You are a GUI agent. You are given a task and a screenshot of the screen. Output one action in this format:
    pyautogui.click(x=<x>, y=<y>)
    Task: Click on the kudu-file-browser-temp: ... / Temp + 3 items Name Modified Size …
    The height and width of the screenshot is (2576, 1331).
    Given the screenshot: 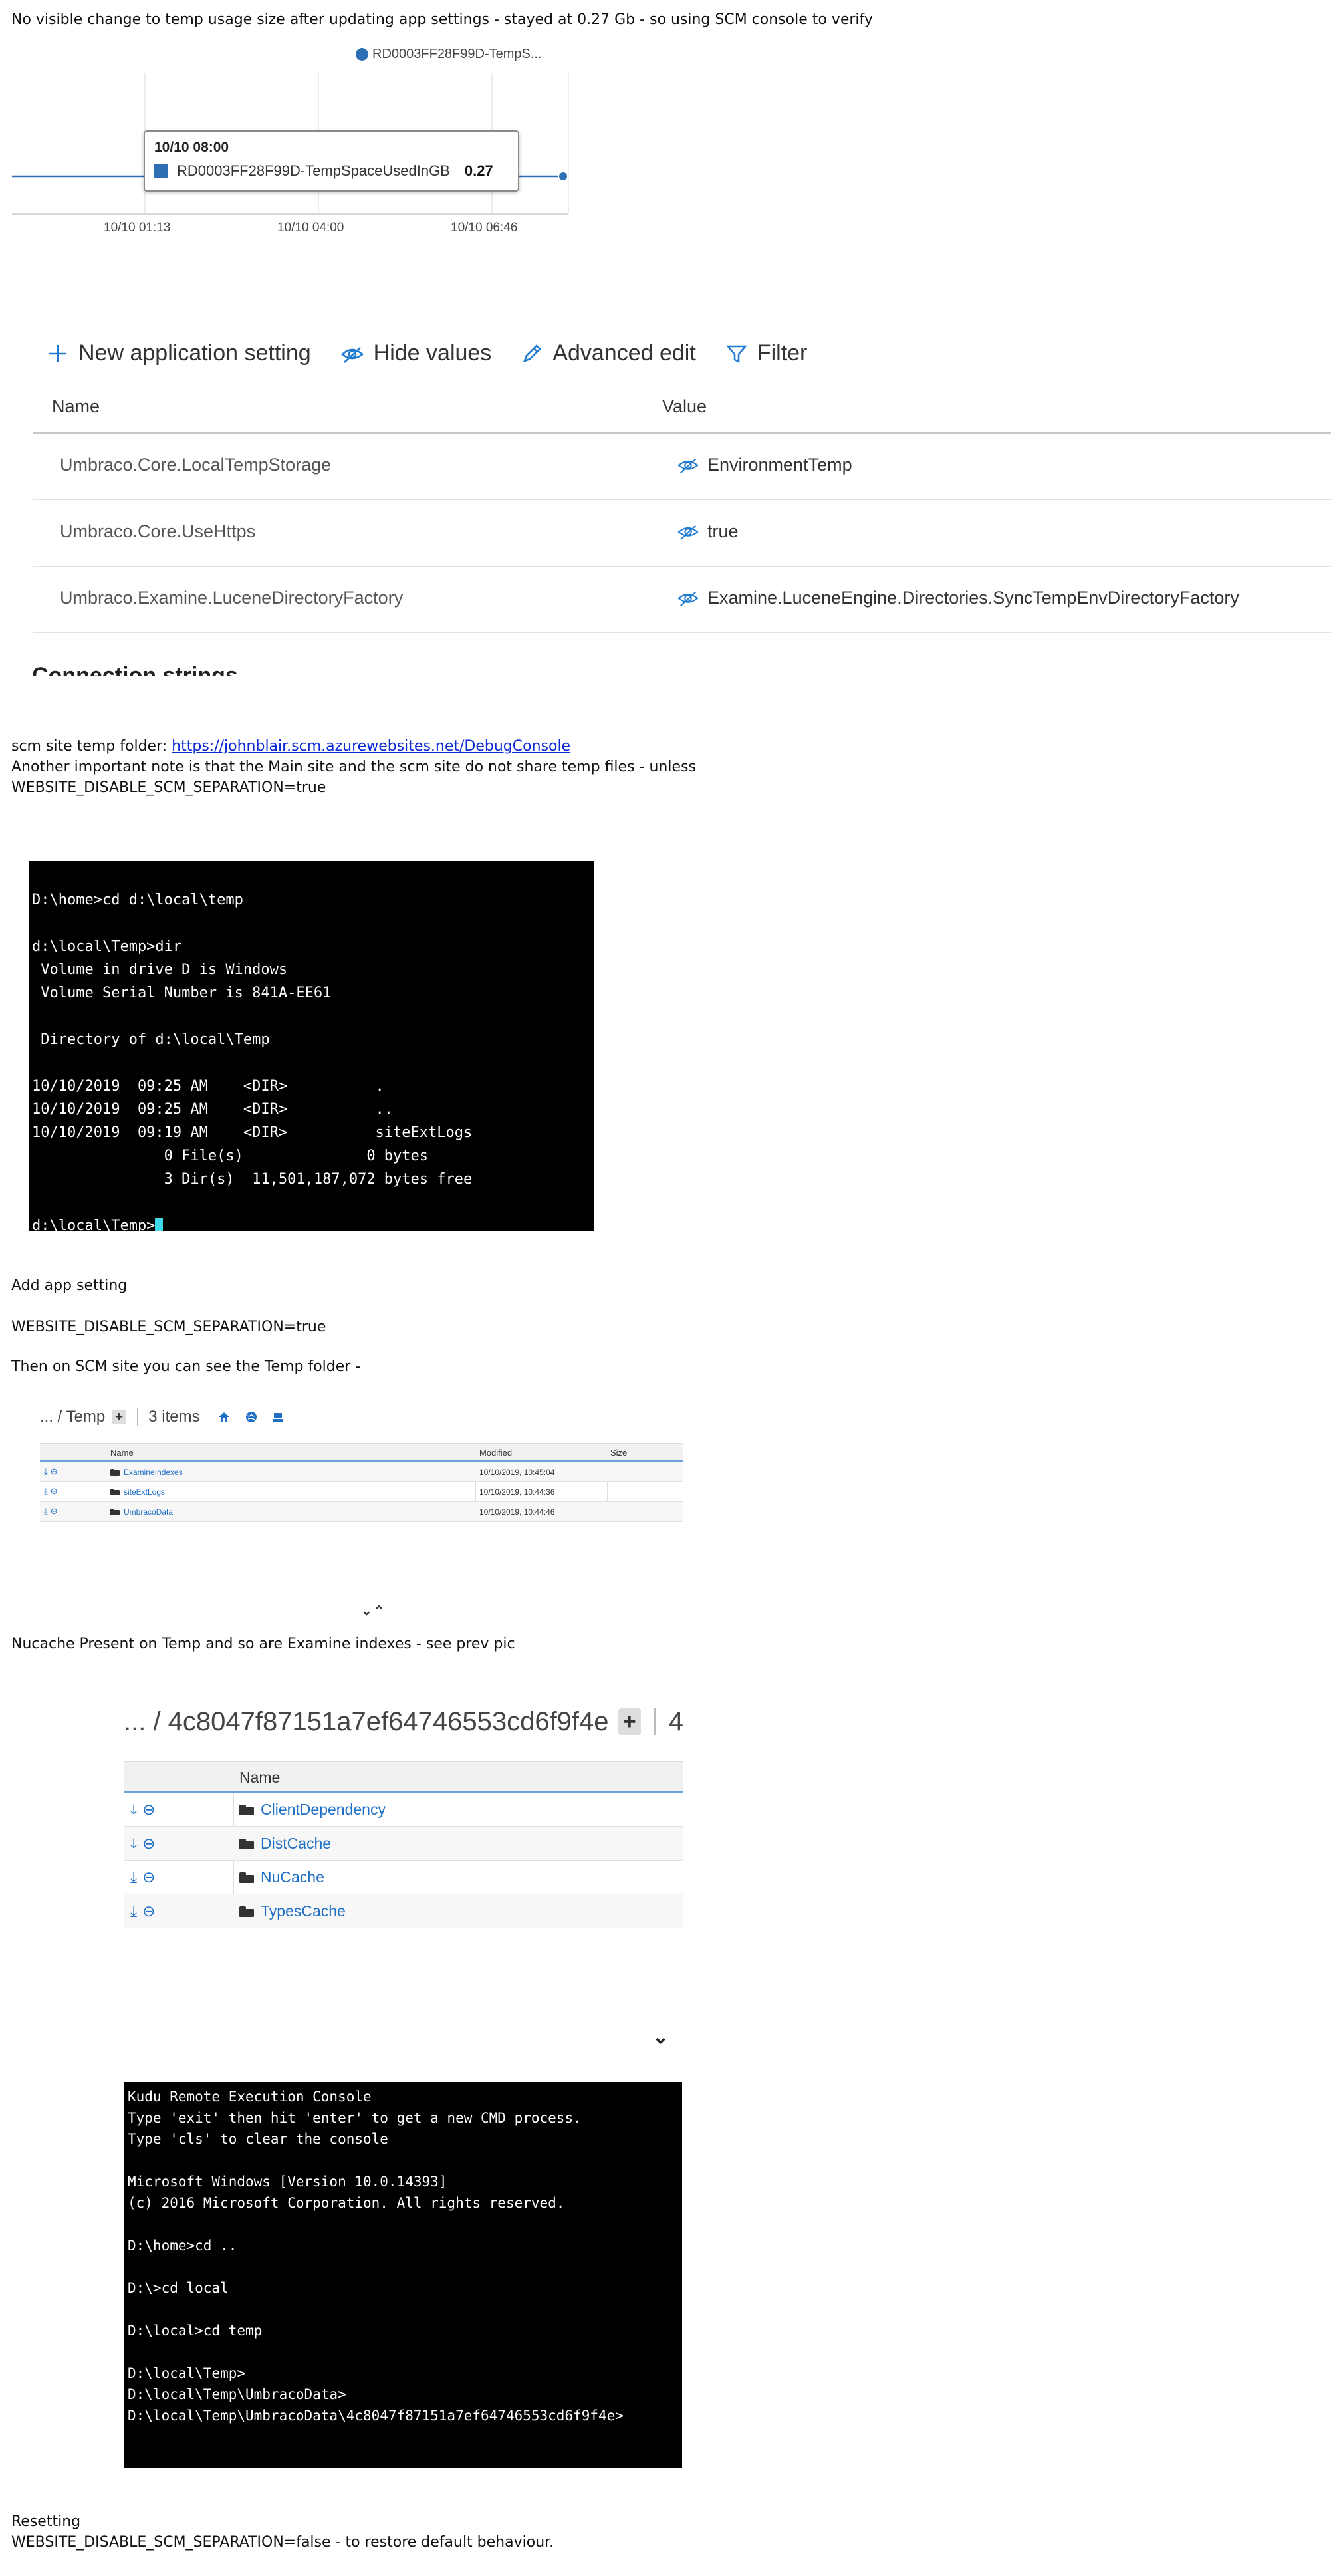 What is the action you would take?
    pyautogui.click(x=361, y=1462)
    